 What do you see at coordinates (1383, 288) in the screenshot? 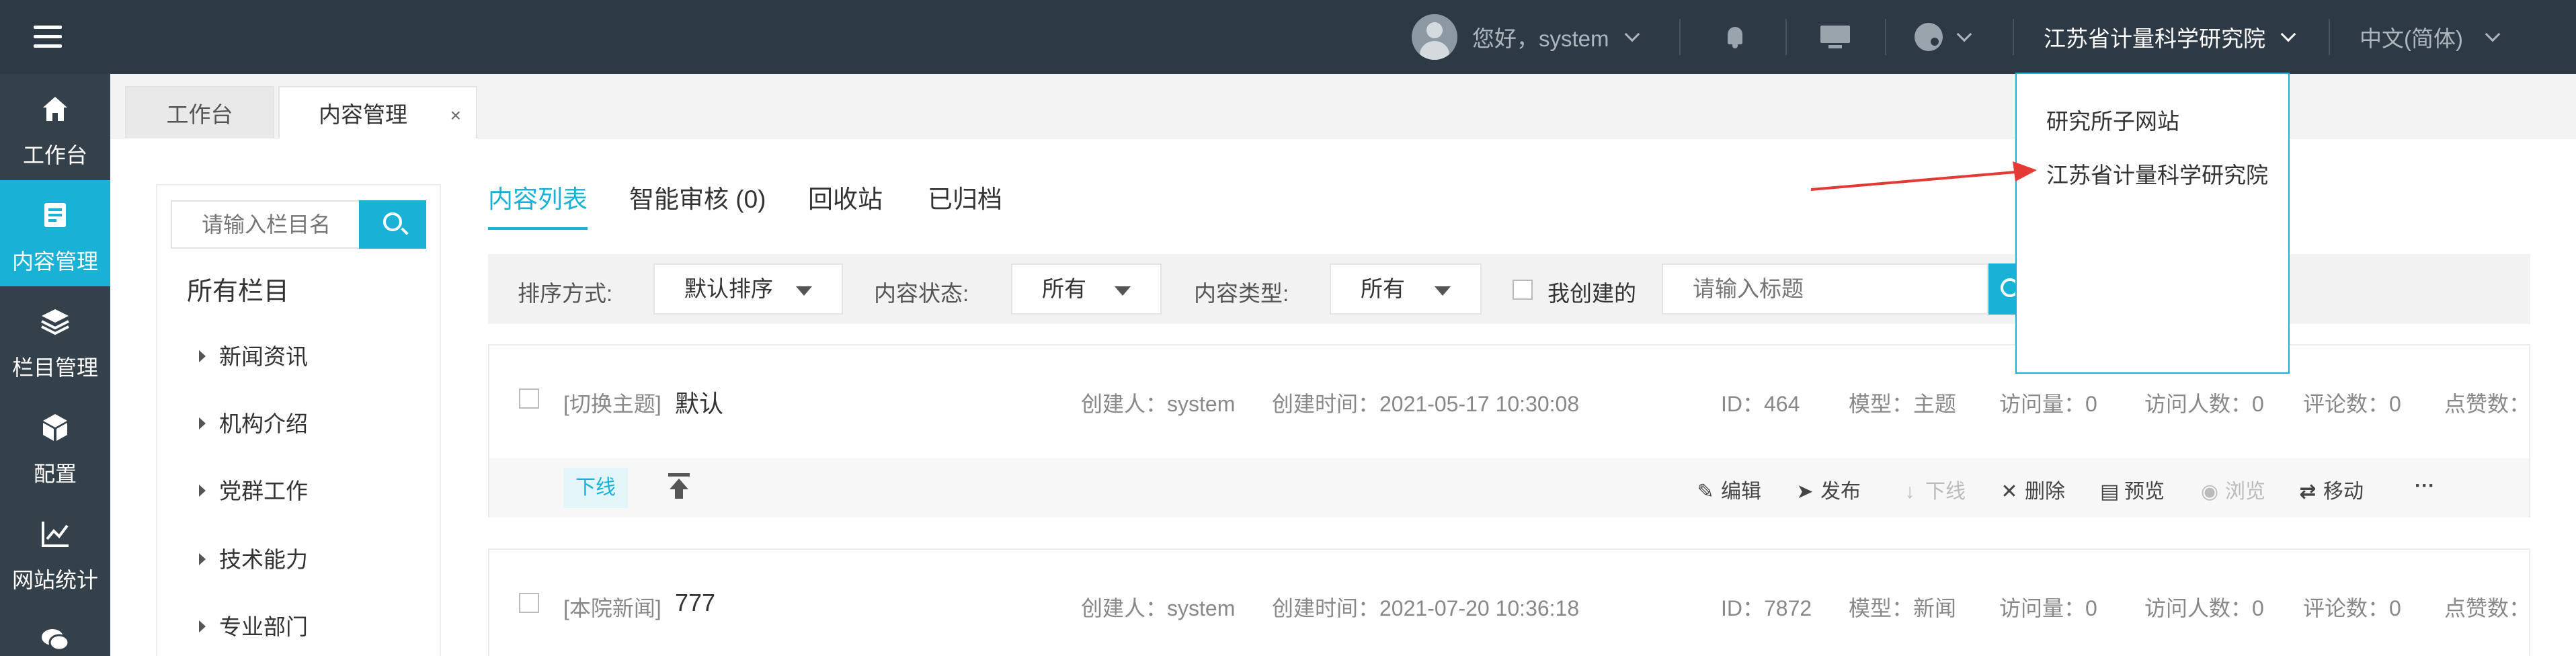
I see `type-select-value: 所有` at bounding box center [1383, 288].